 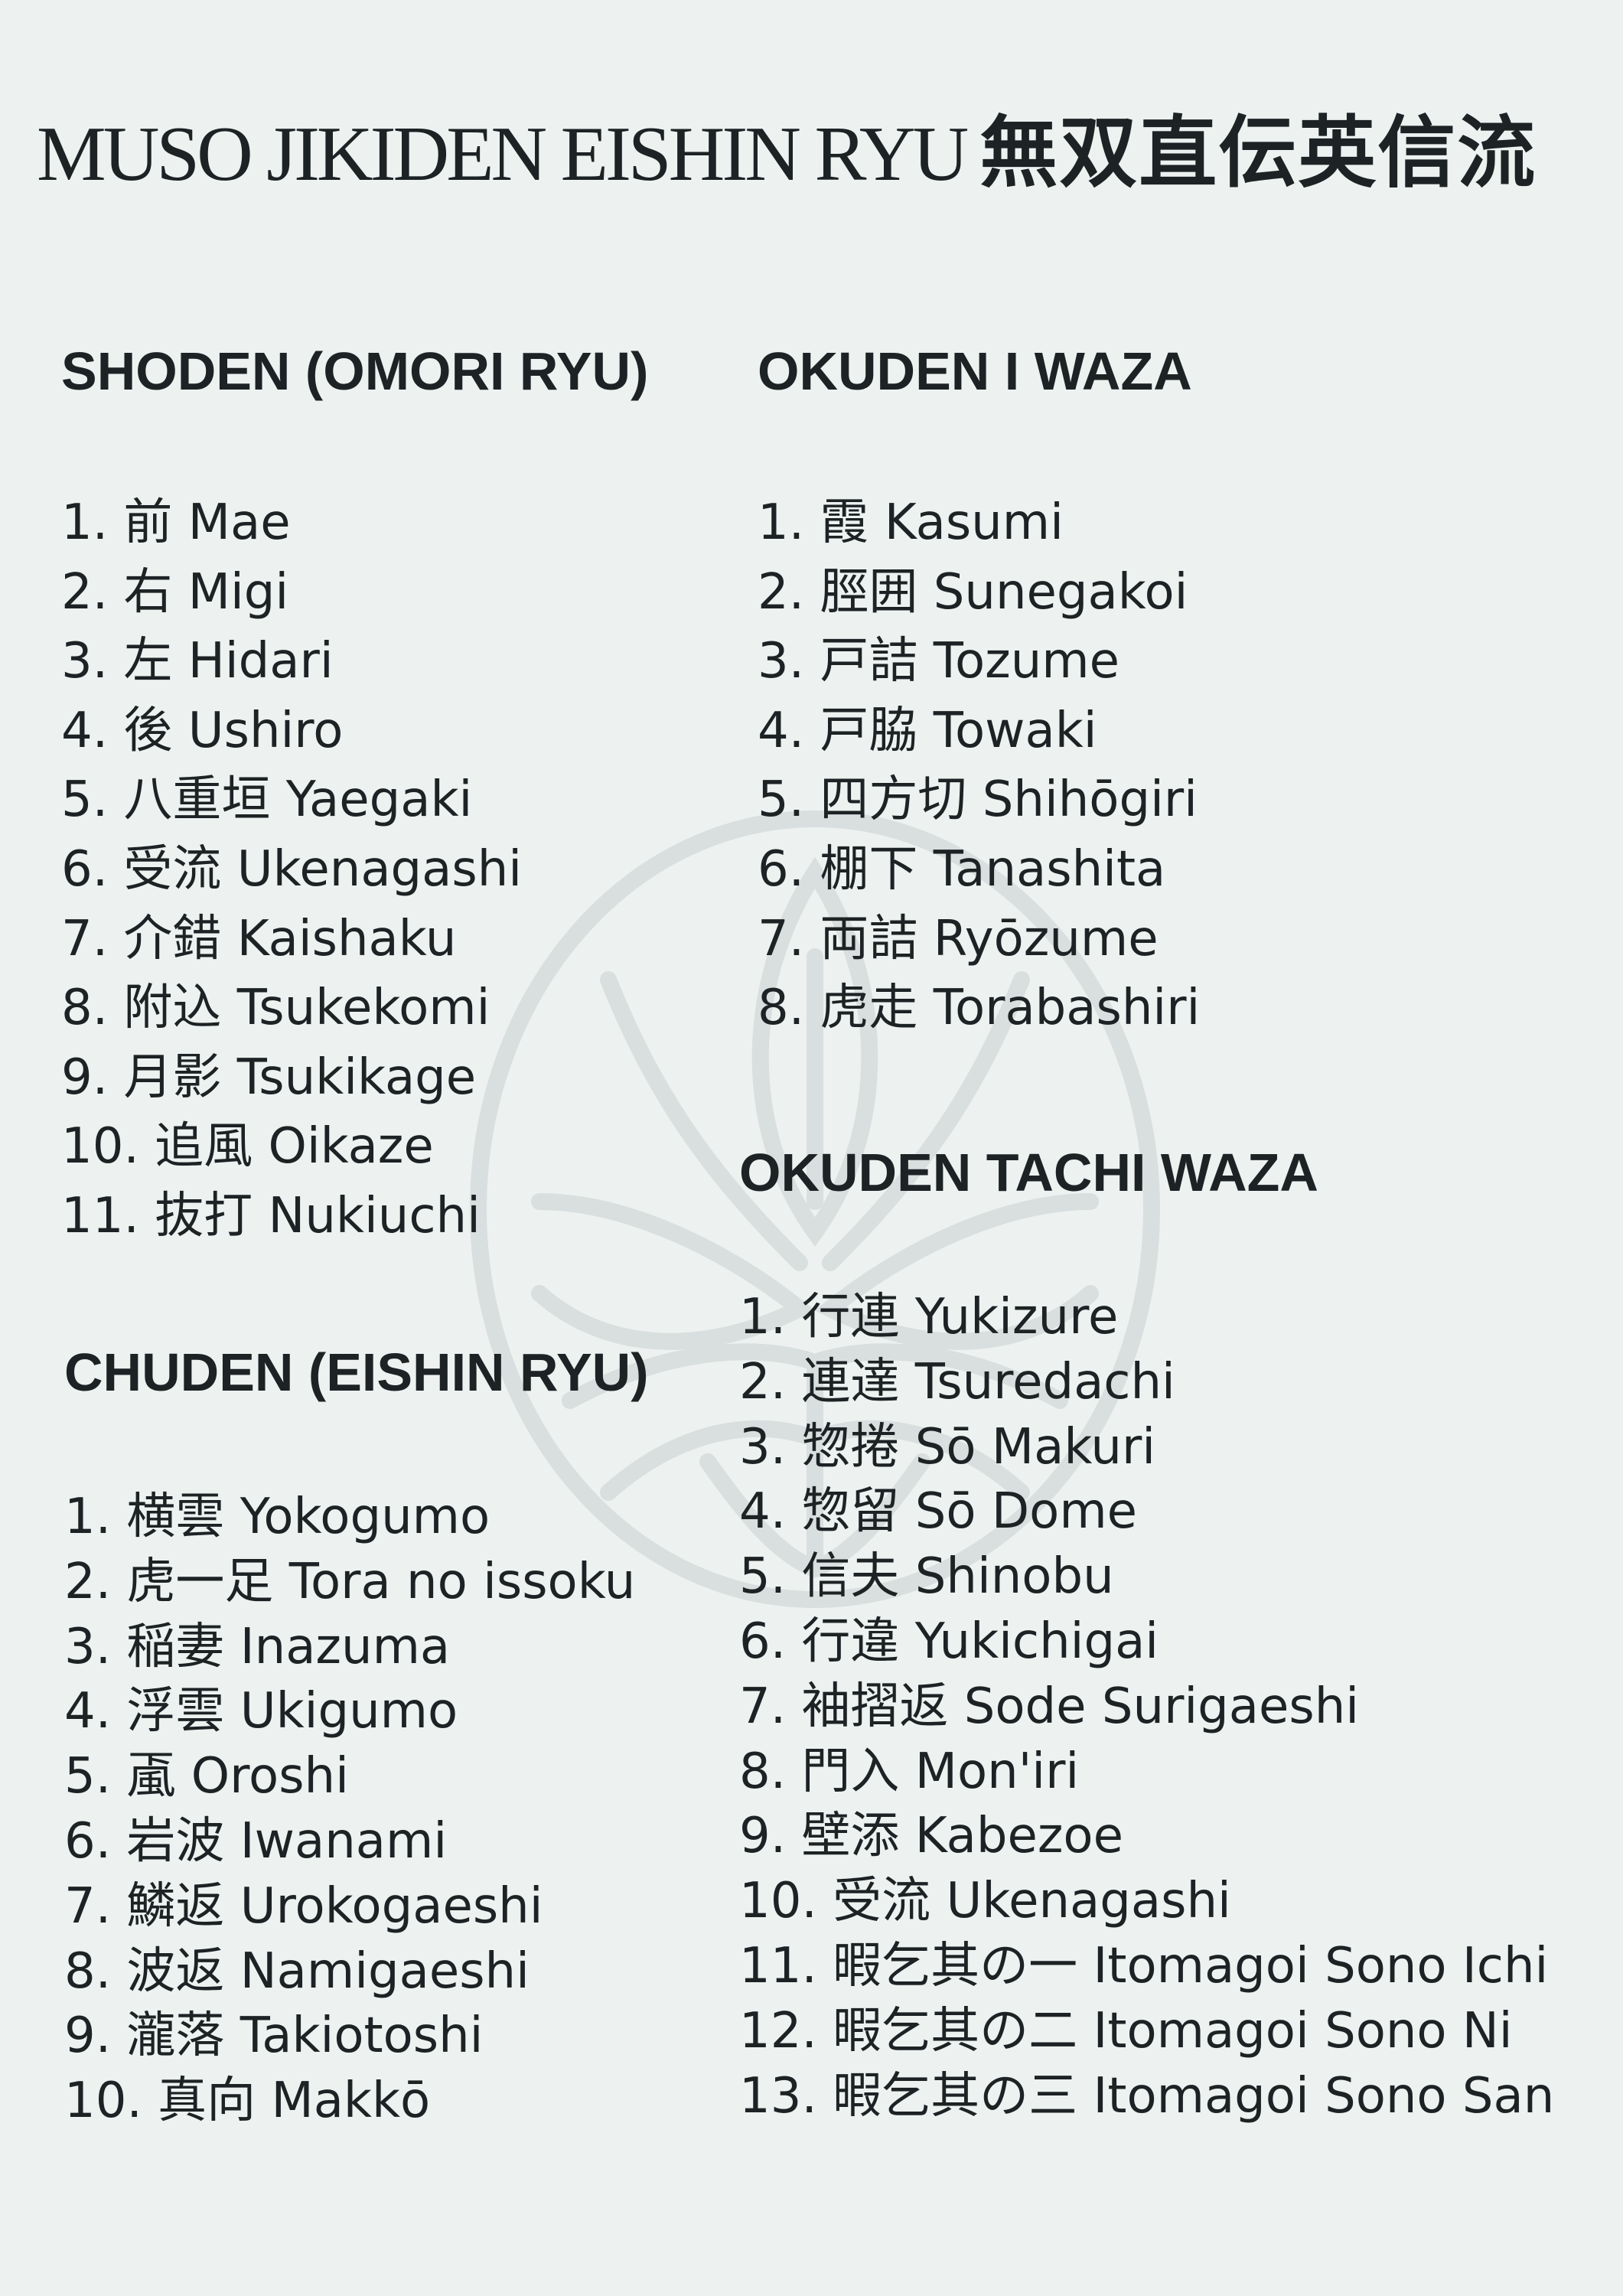 What do you see at coordinates (346, 938) in the screenshot?
I see `item-romaji: Kaishaku` at bounding box center [346, 938].